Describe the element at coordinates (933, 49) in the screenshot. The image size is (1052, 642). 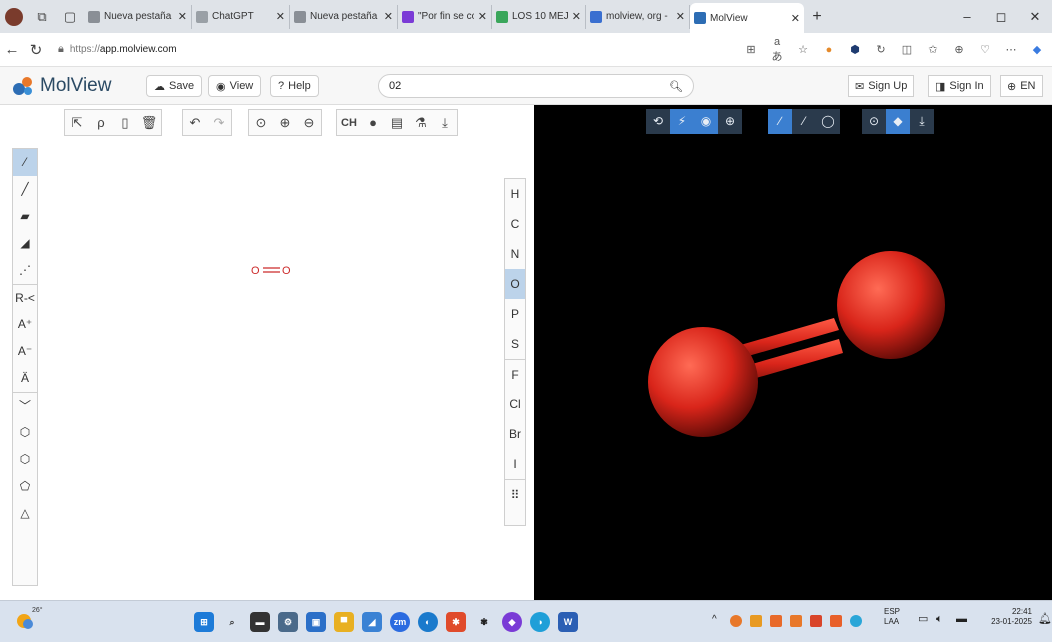
I see `favorites-icon: ✩` at that location.